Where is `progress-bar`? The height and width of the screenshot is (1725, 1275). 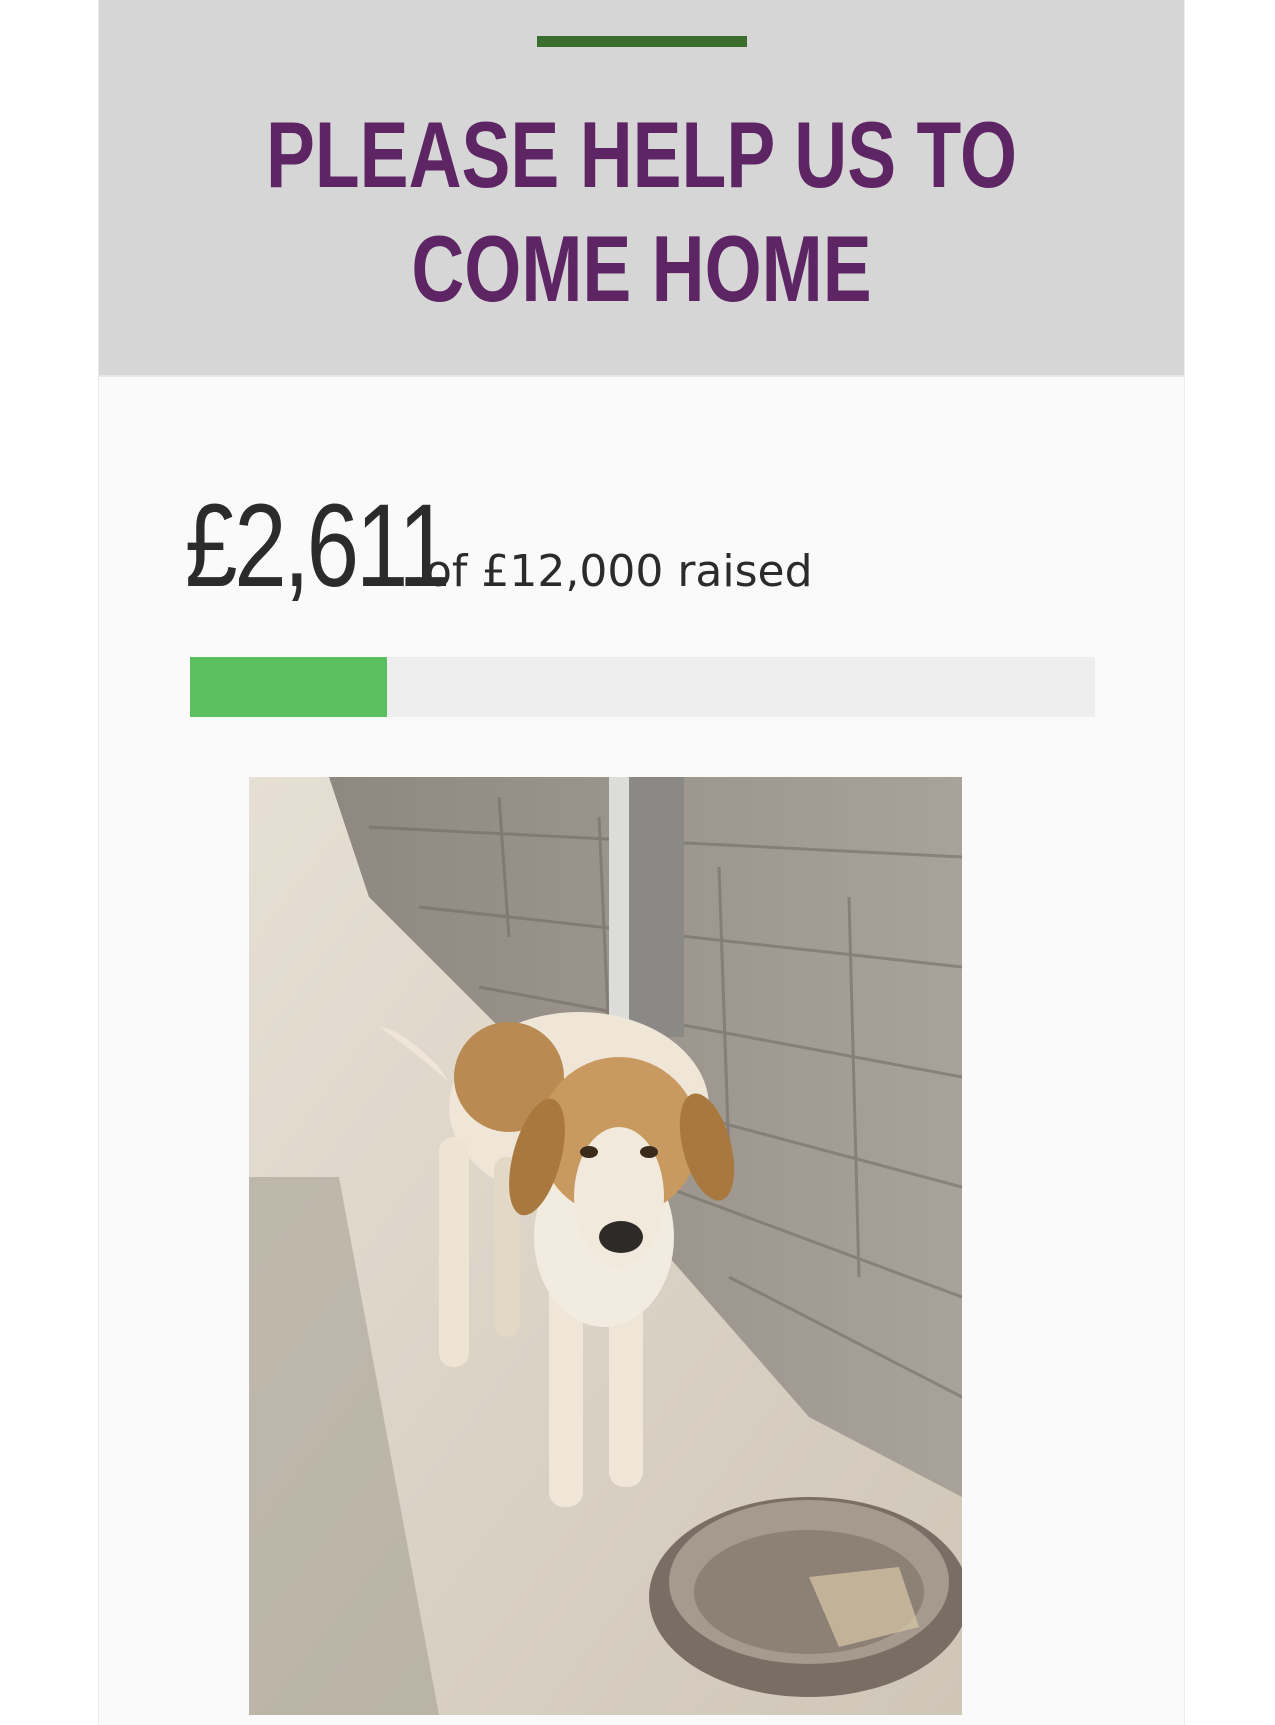 progress-bar is located at coordinates (642, 687).